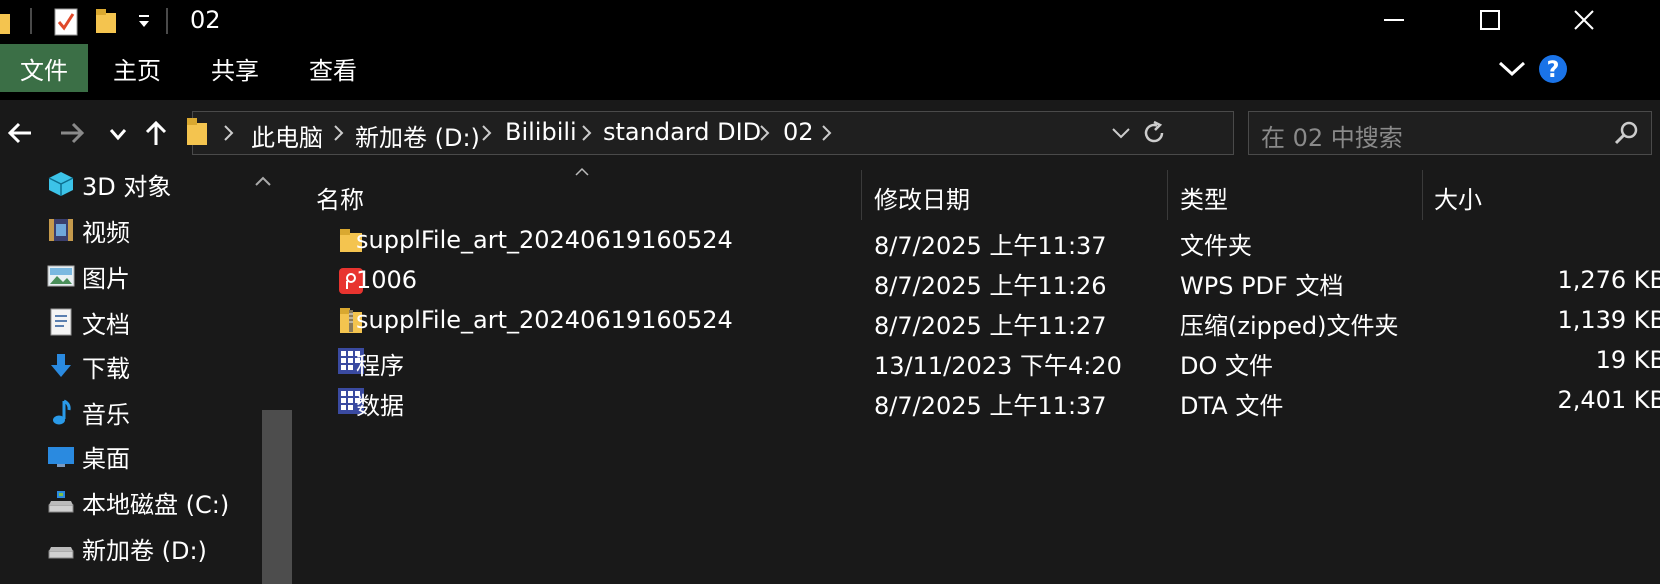  I want to click on close-button, so click(1584, 22).